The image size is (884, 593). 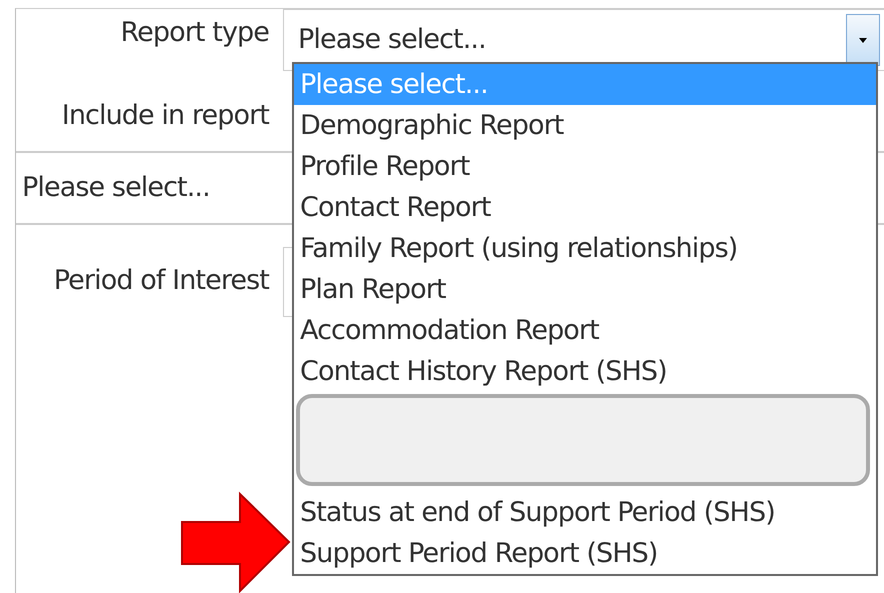 I want to click on dropdown-option: Status at end of Support Period (SHS), so click(x=585, y=512).